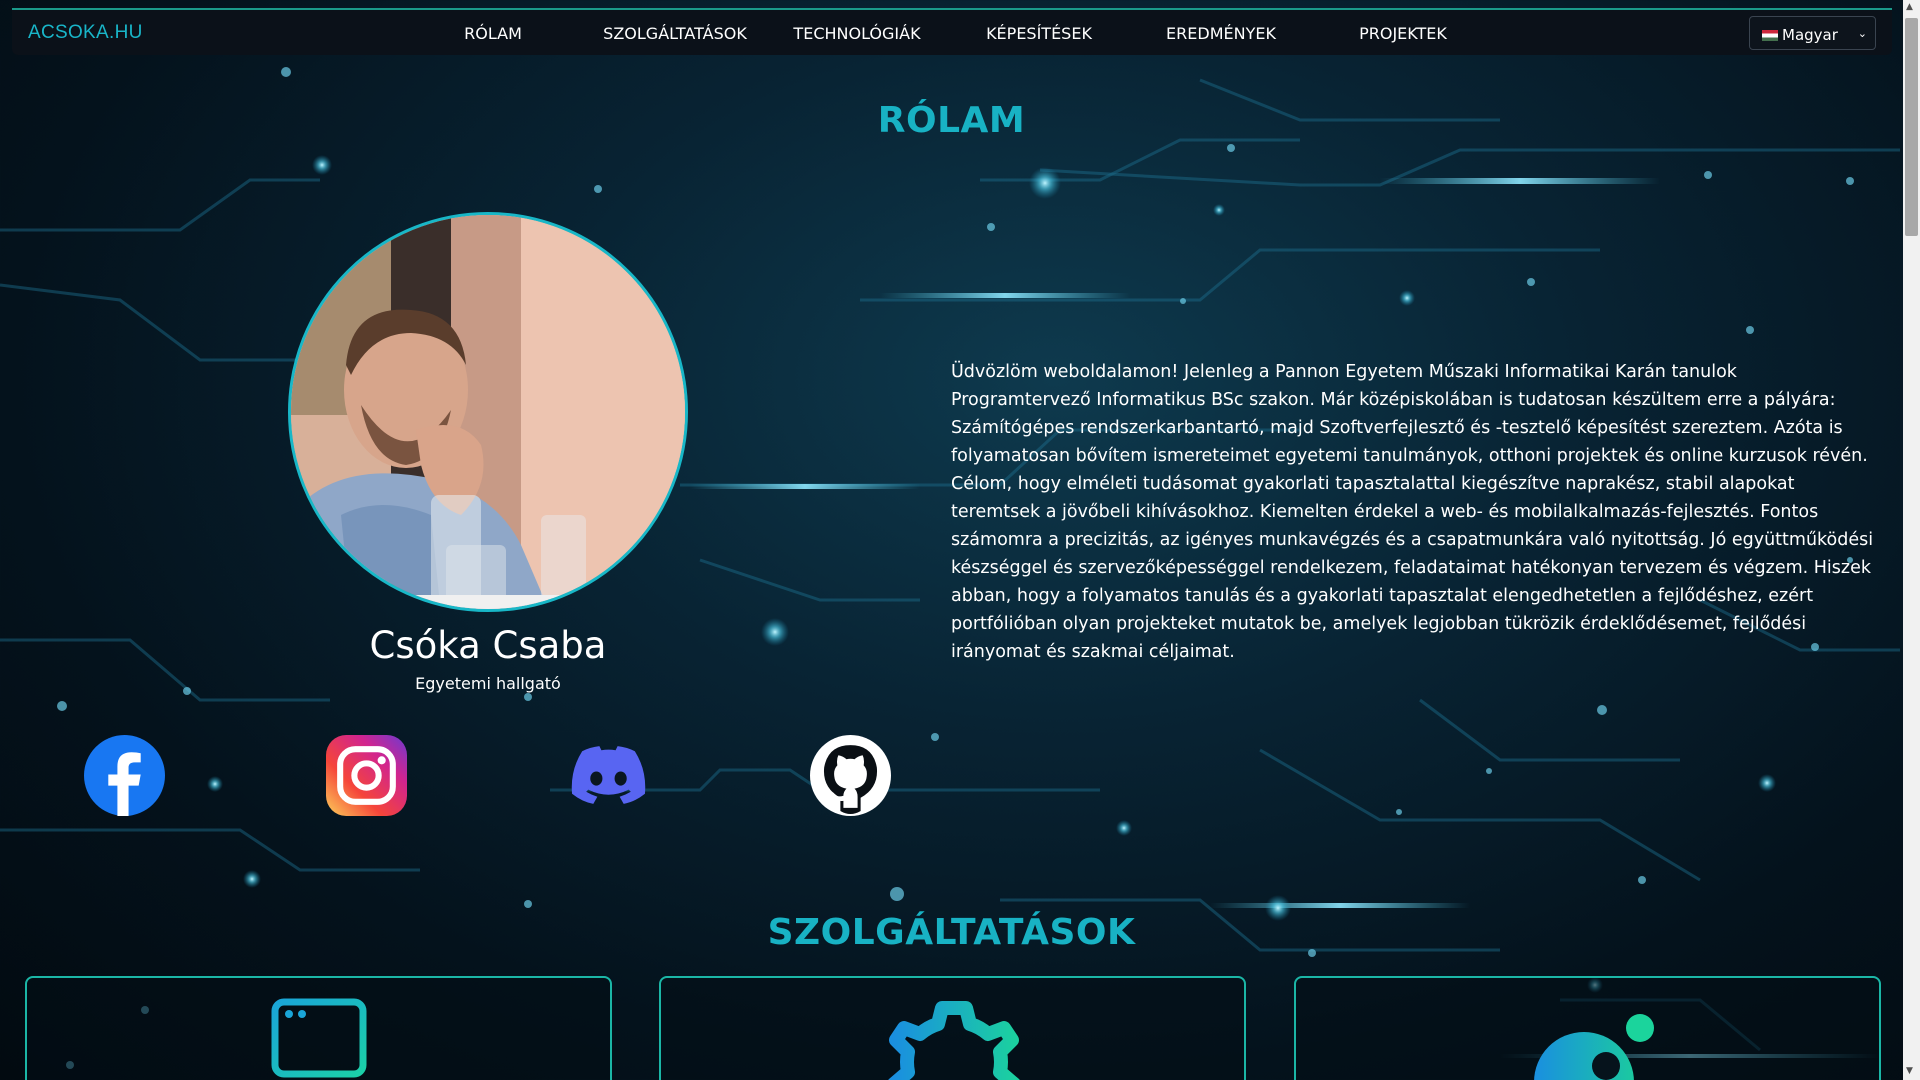 The image size is (1920, 1080). What do you see at coordinates (1403, 33) in the screenshot?
I see `nav-link-projektek: PROJEKTEK` at bounding box center [1403, 33].